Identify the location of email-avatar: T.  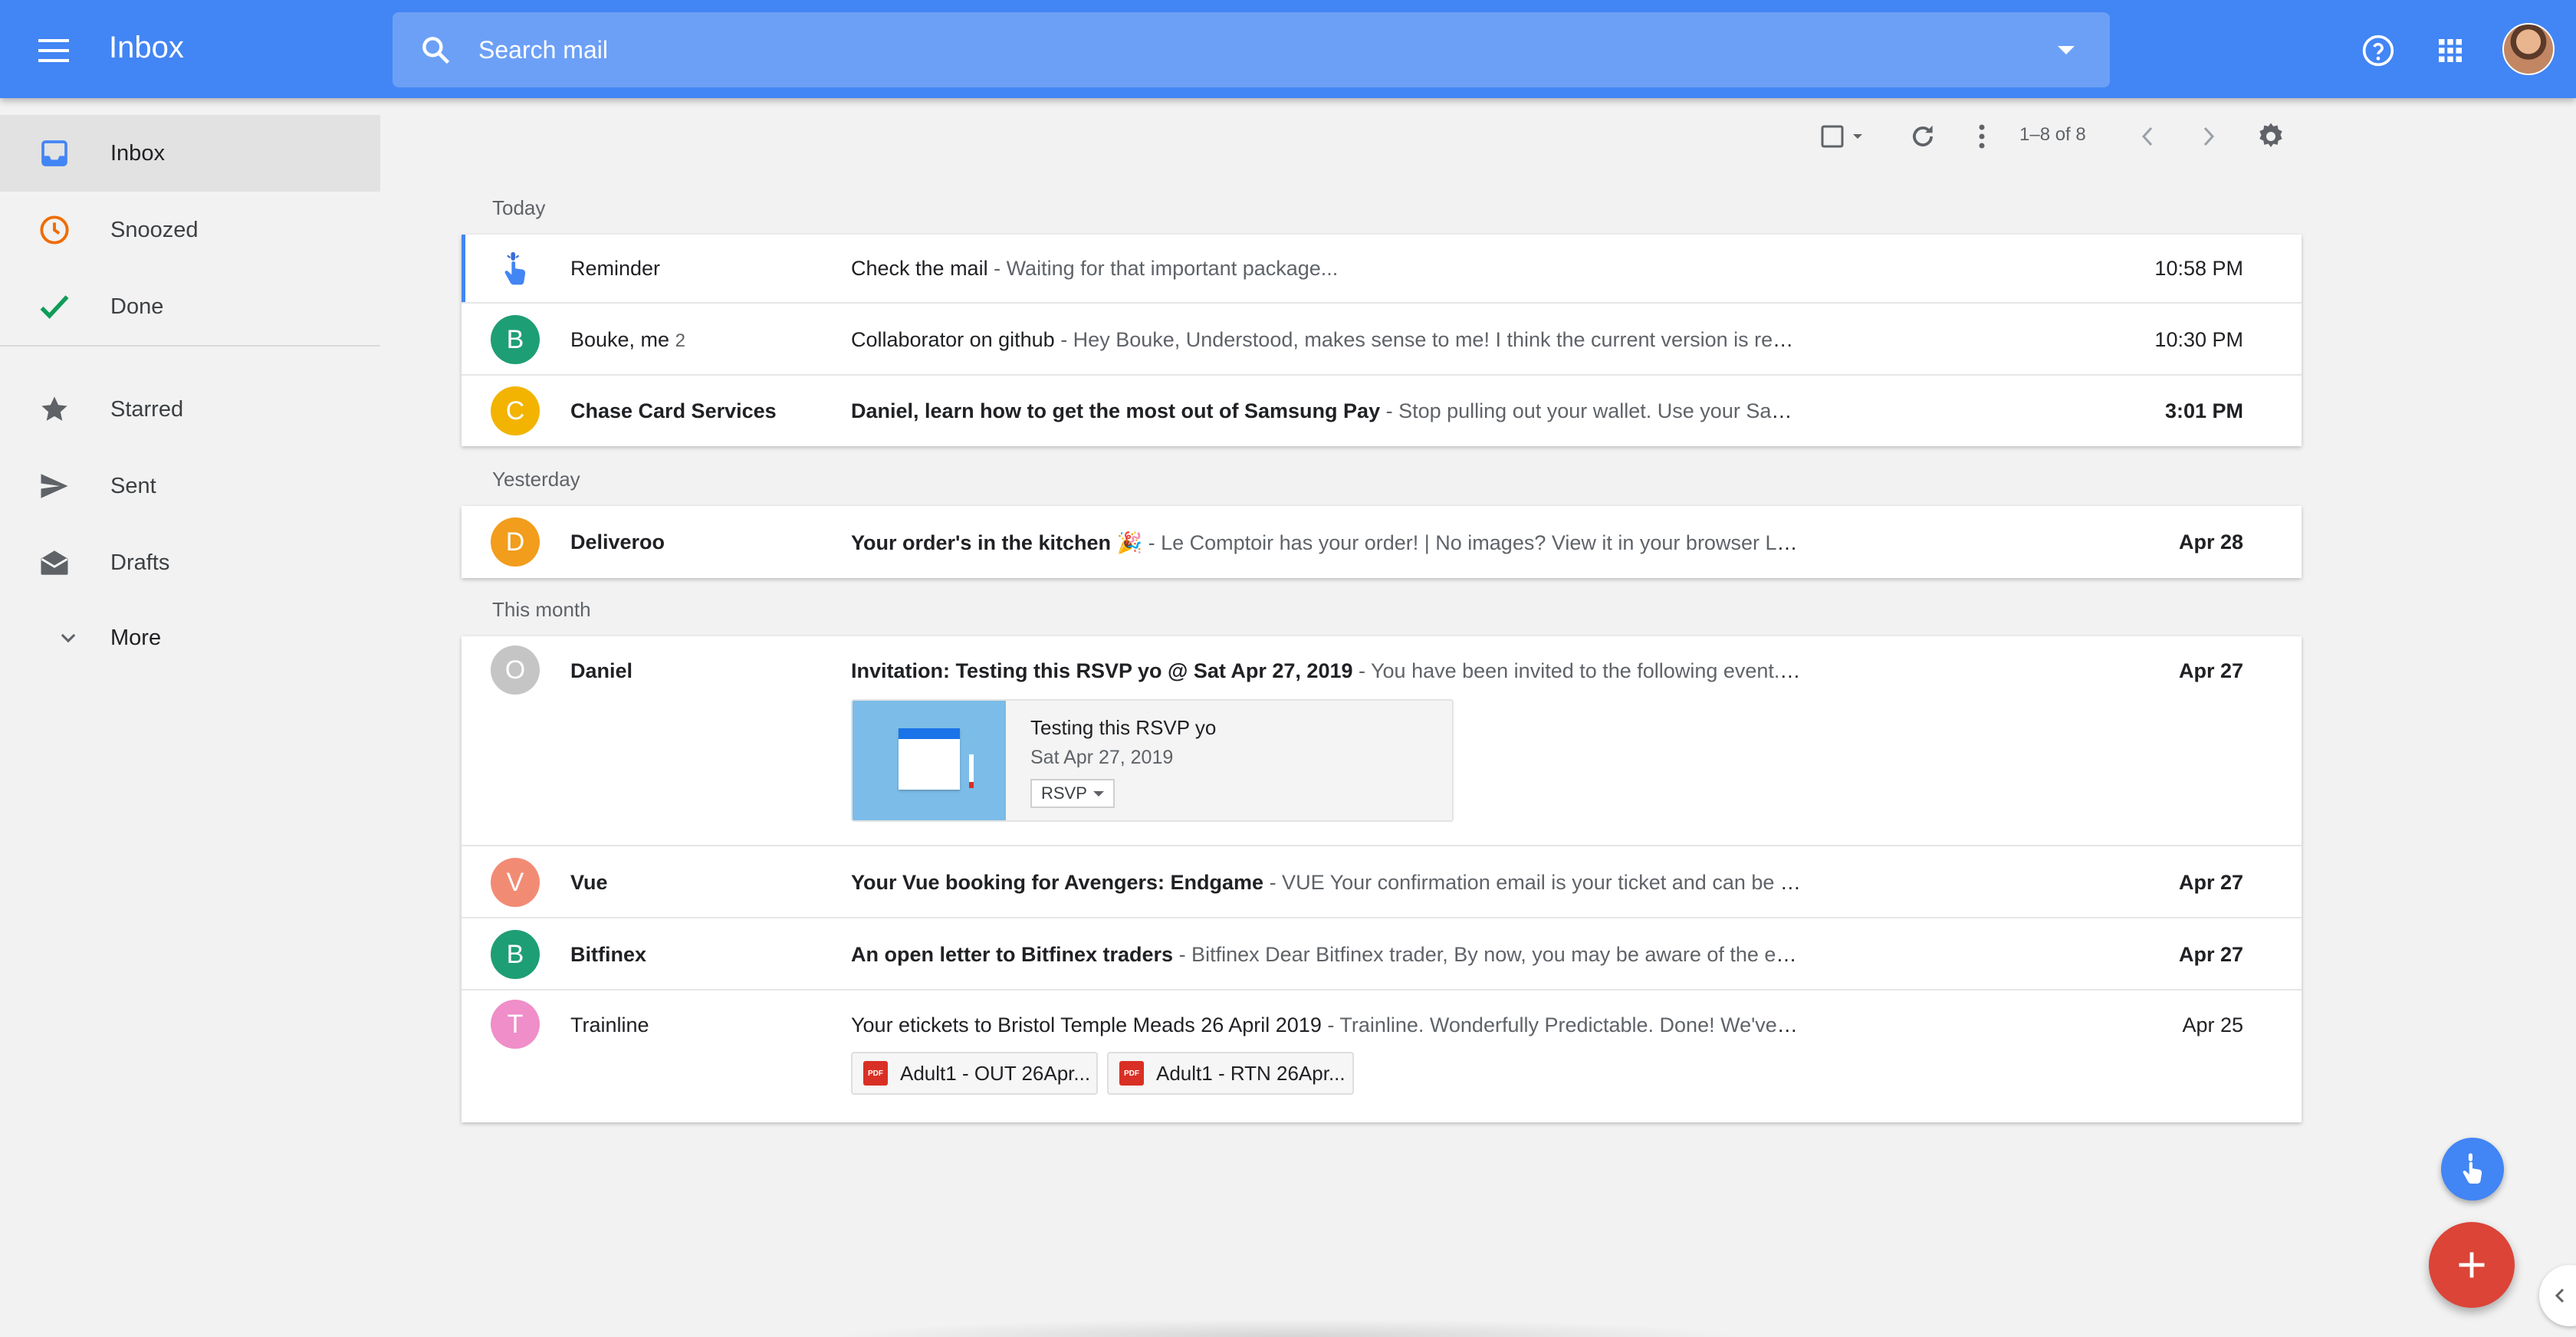
(516, 1025).